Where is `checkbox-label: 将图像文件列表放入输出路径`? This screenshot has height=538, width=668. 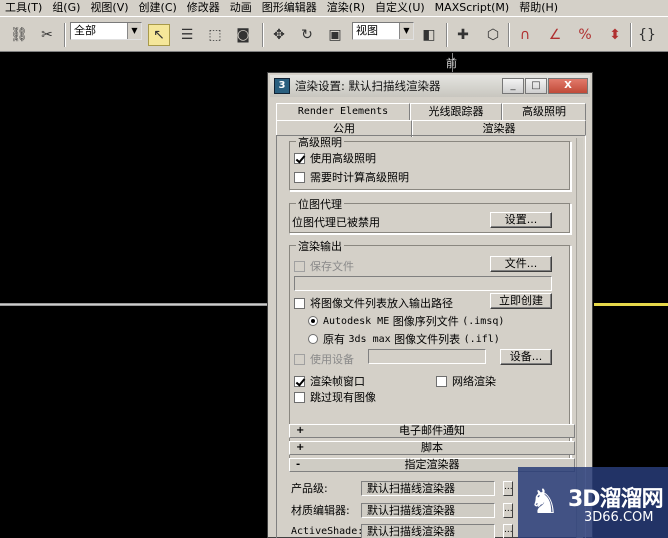 checkbox-label: 将图像文件列表放入输出路径 is located at coordinates (381, 303).